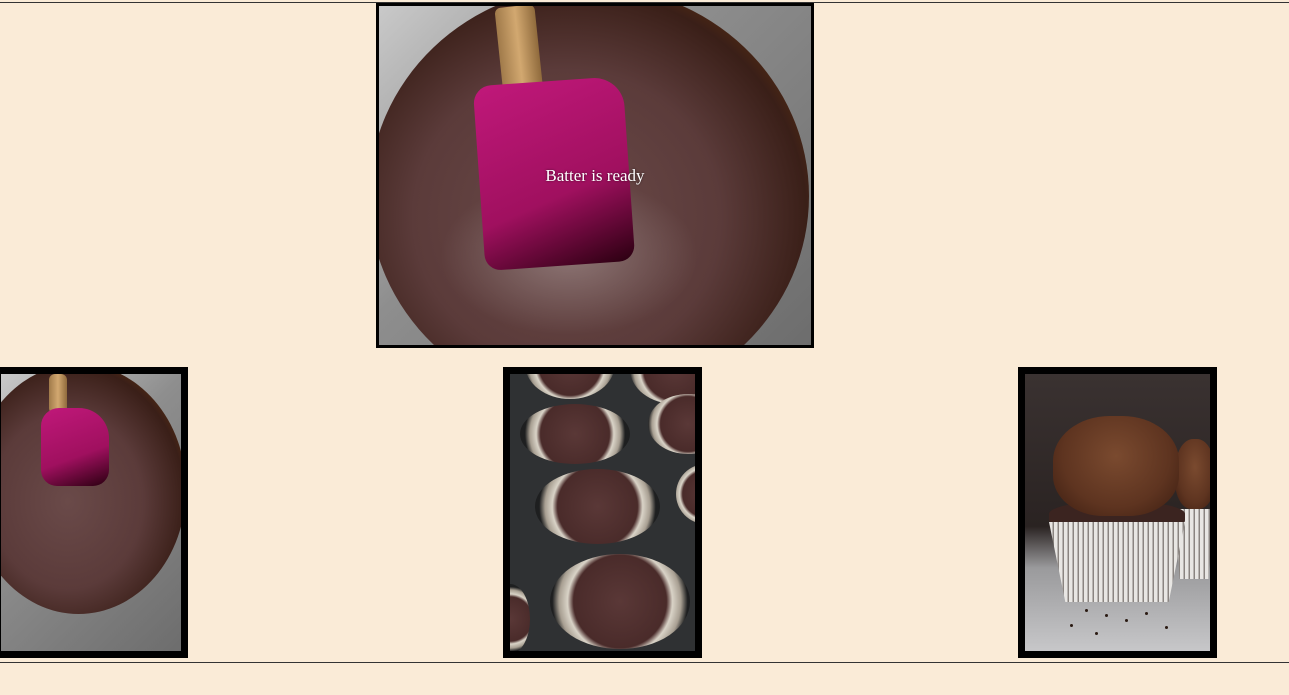  I want to click on thumbnail-image-muffin-tin, so click(602, 512).